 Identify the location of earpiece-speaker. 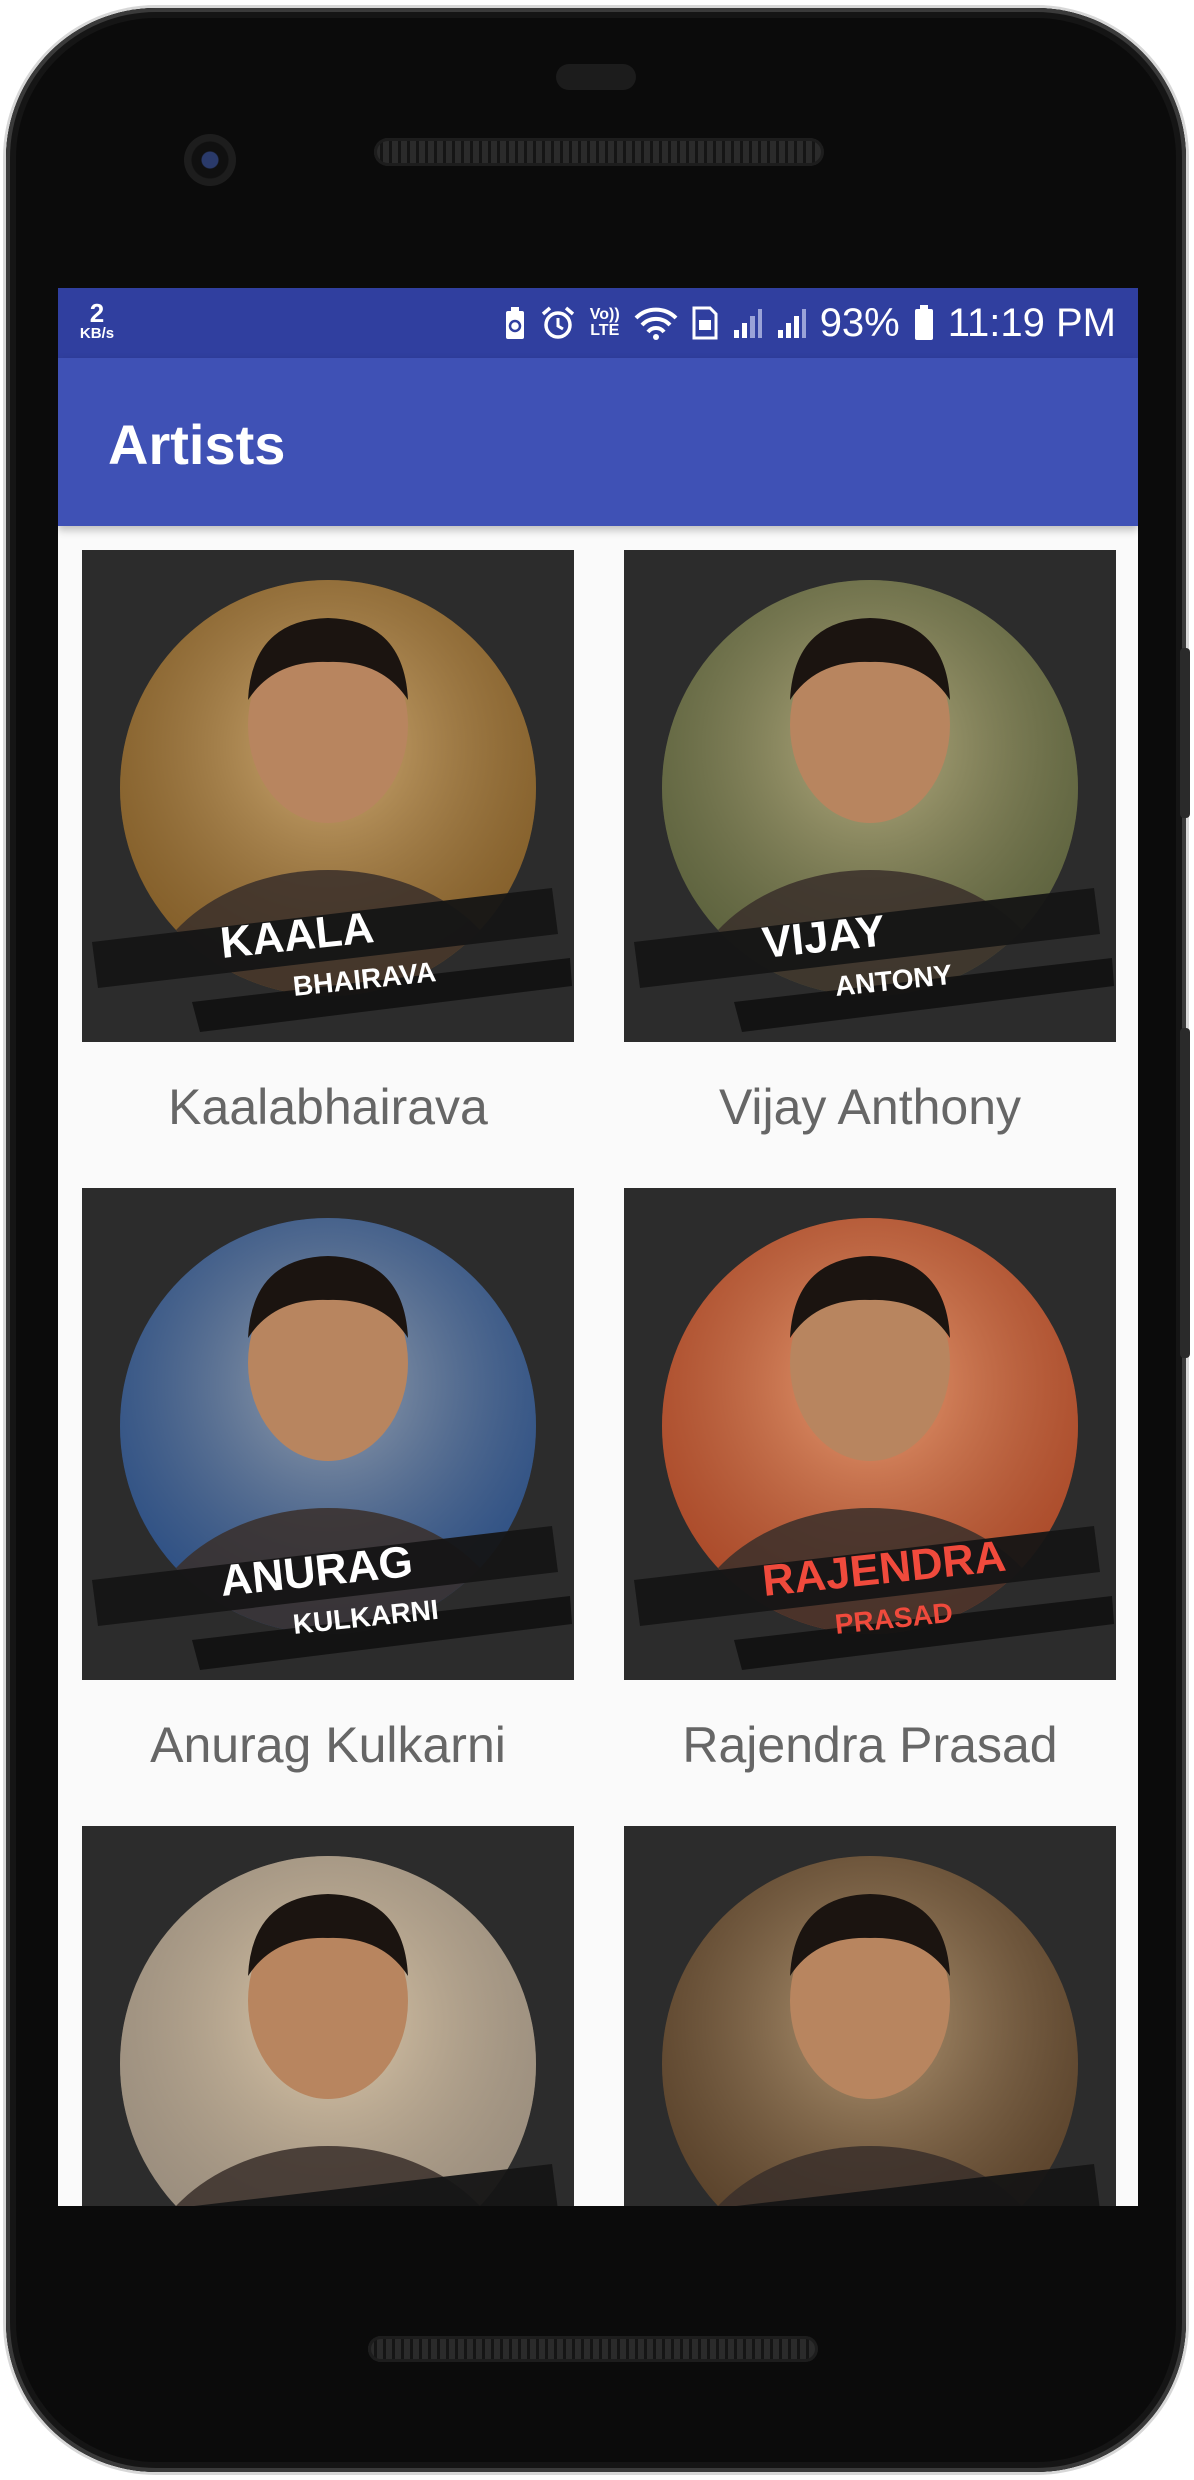
(599, 152).